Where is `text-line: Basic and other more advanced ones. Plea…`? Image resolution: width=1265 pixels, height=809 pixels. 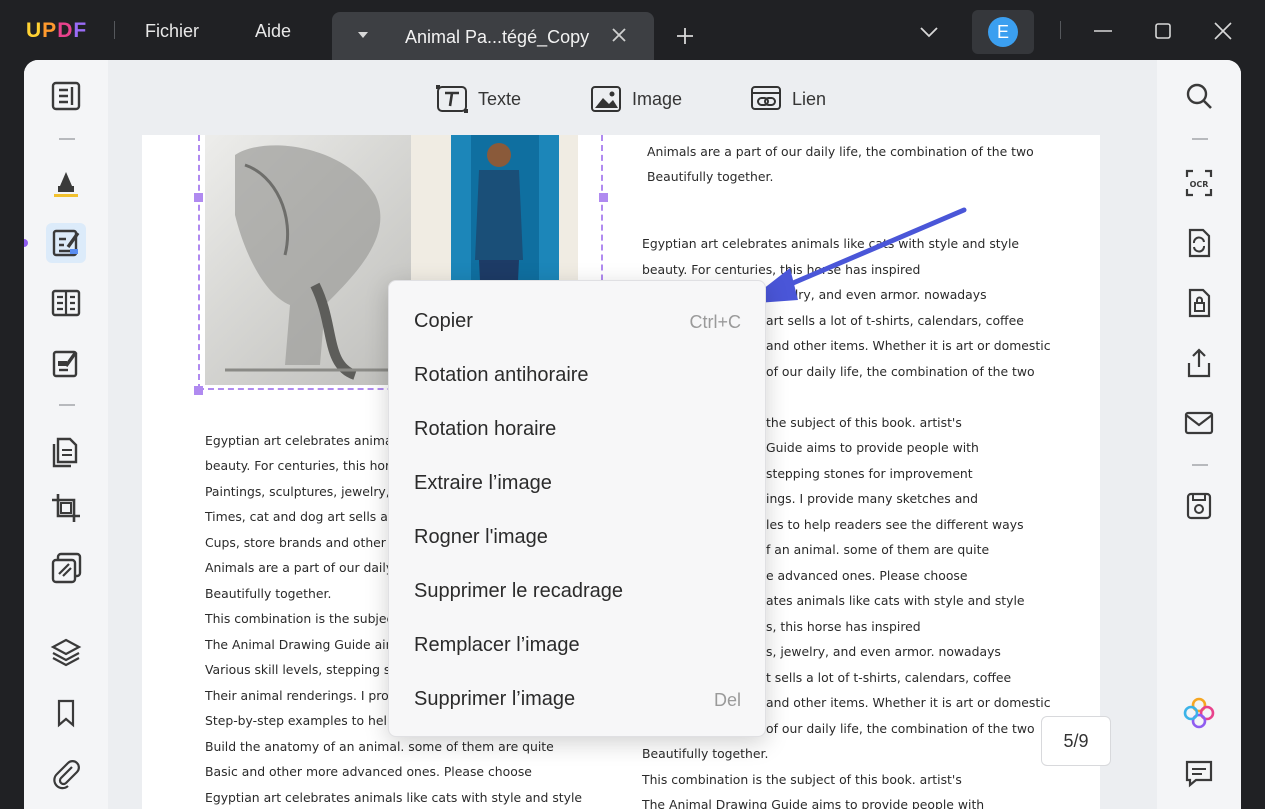
text-line: Basic and other more advanced ones. Plea… is located at coordinates (368, 771).